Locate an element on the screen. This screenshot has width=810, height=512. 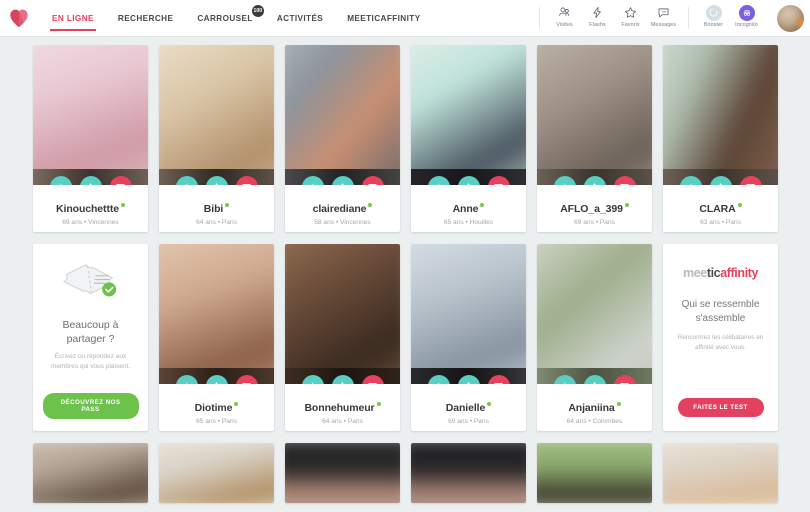
profile-name: Diotime is located at coordinates (216, 408).